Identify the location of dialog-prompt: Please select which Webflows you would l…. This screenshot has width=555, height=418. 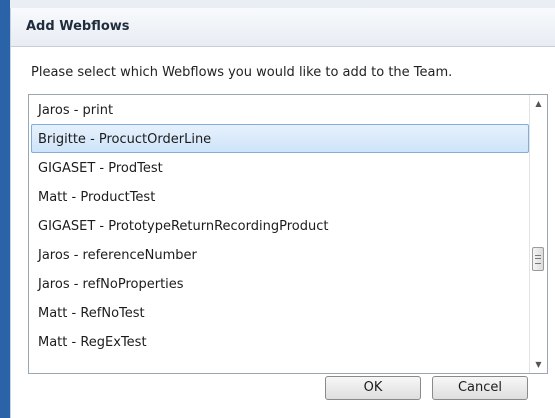
(242, 72).